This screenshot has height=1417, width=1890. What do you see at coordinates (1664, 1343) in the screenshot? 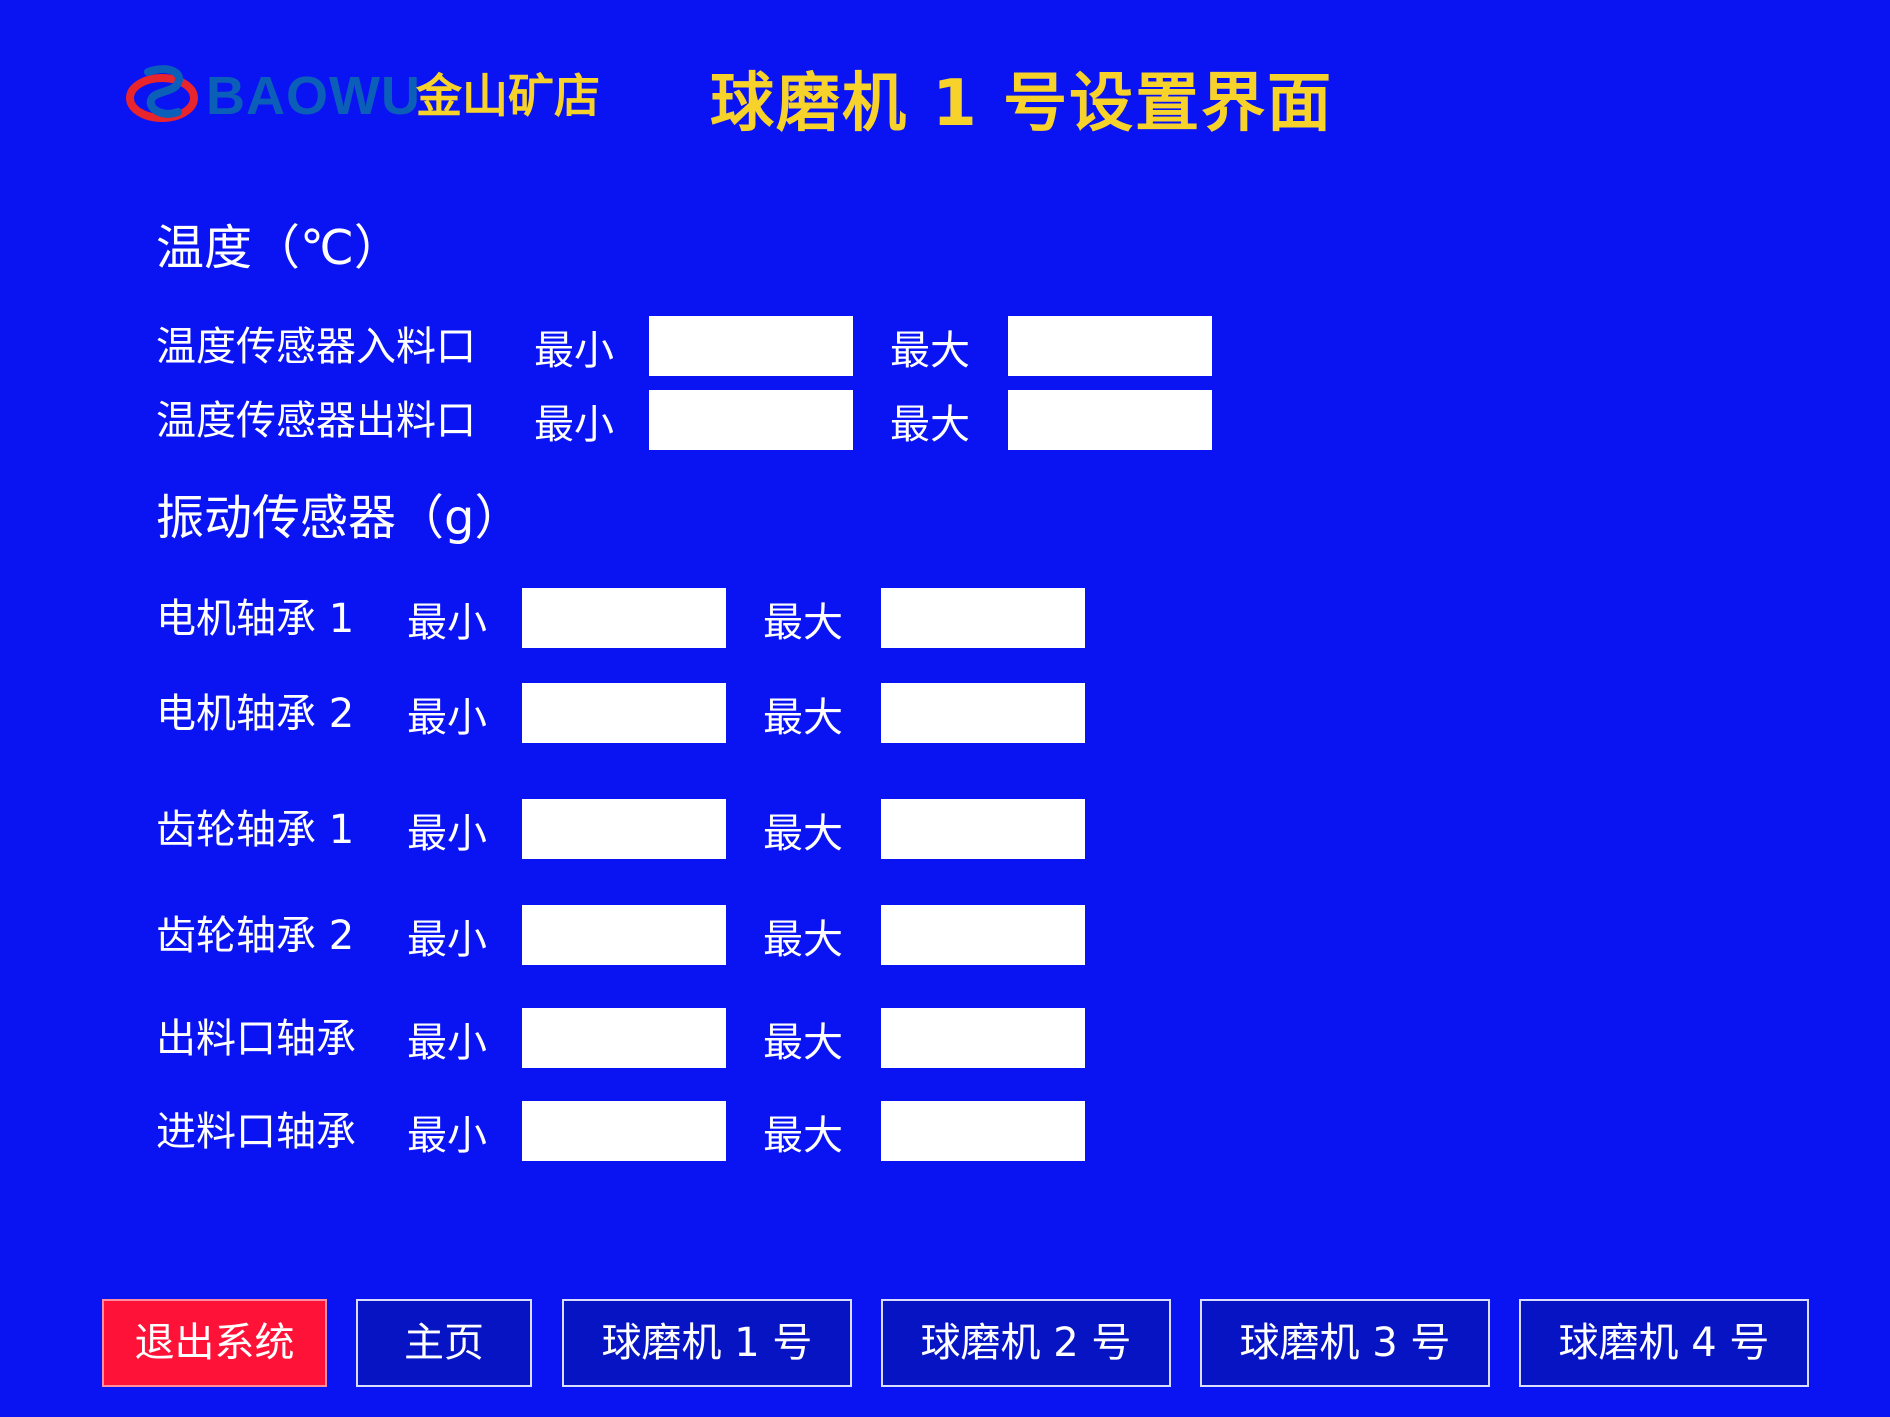
I see `ball-mill-4-button: 球磨机 4 号` at bounding box center [1664, 1343].